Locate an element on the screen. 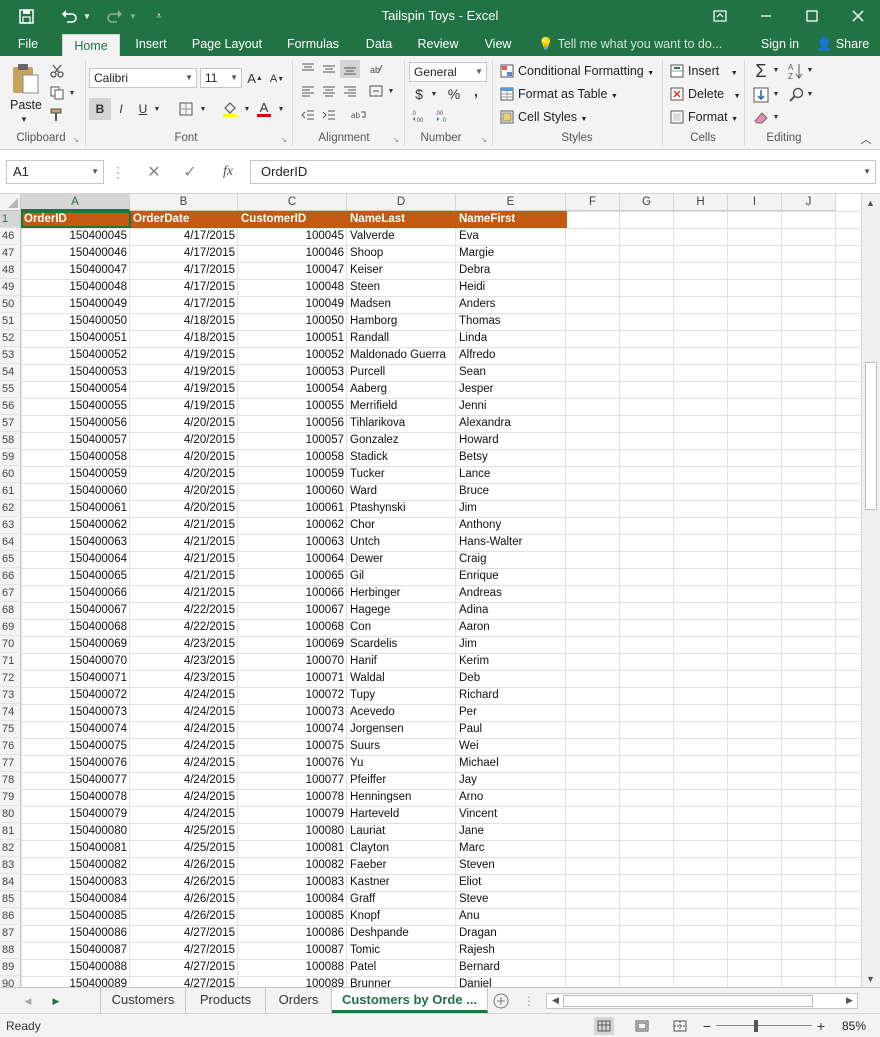  fill-dropdown-icon: ▼ is located at coordinates (776, 94).